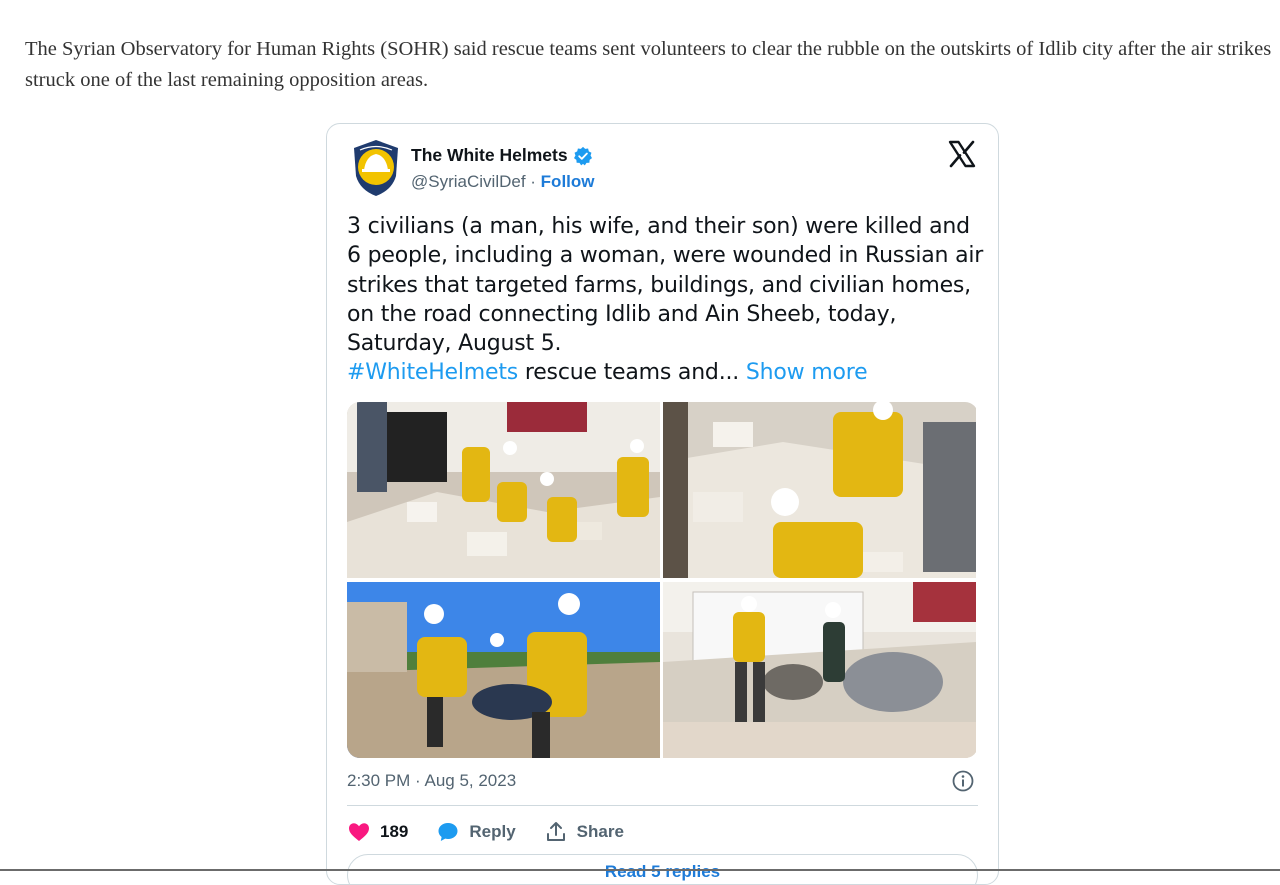 The height and width of the screenshot is (885, 1280). Describe the element at coordinates (489, 155) in the screenshot. I see `author-name-text: The White Helmets` at that location.